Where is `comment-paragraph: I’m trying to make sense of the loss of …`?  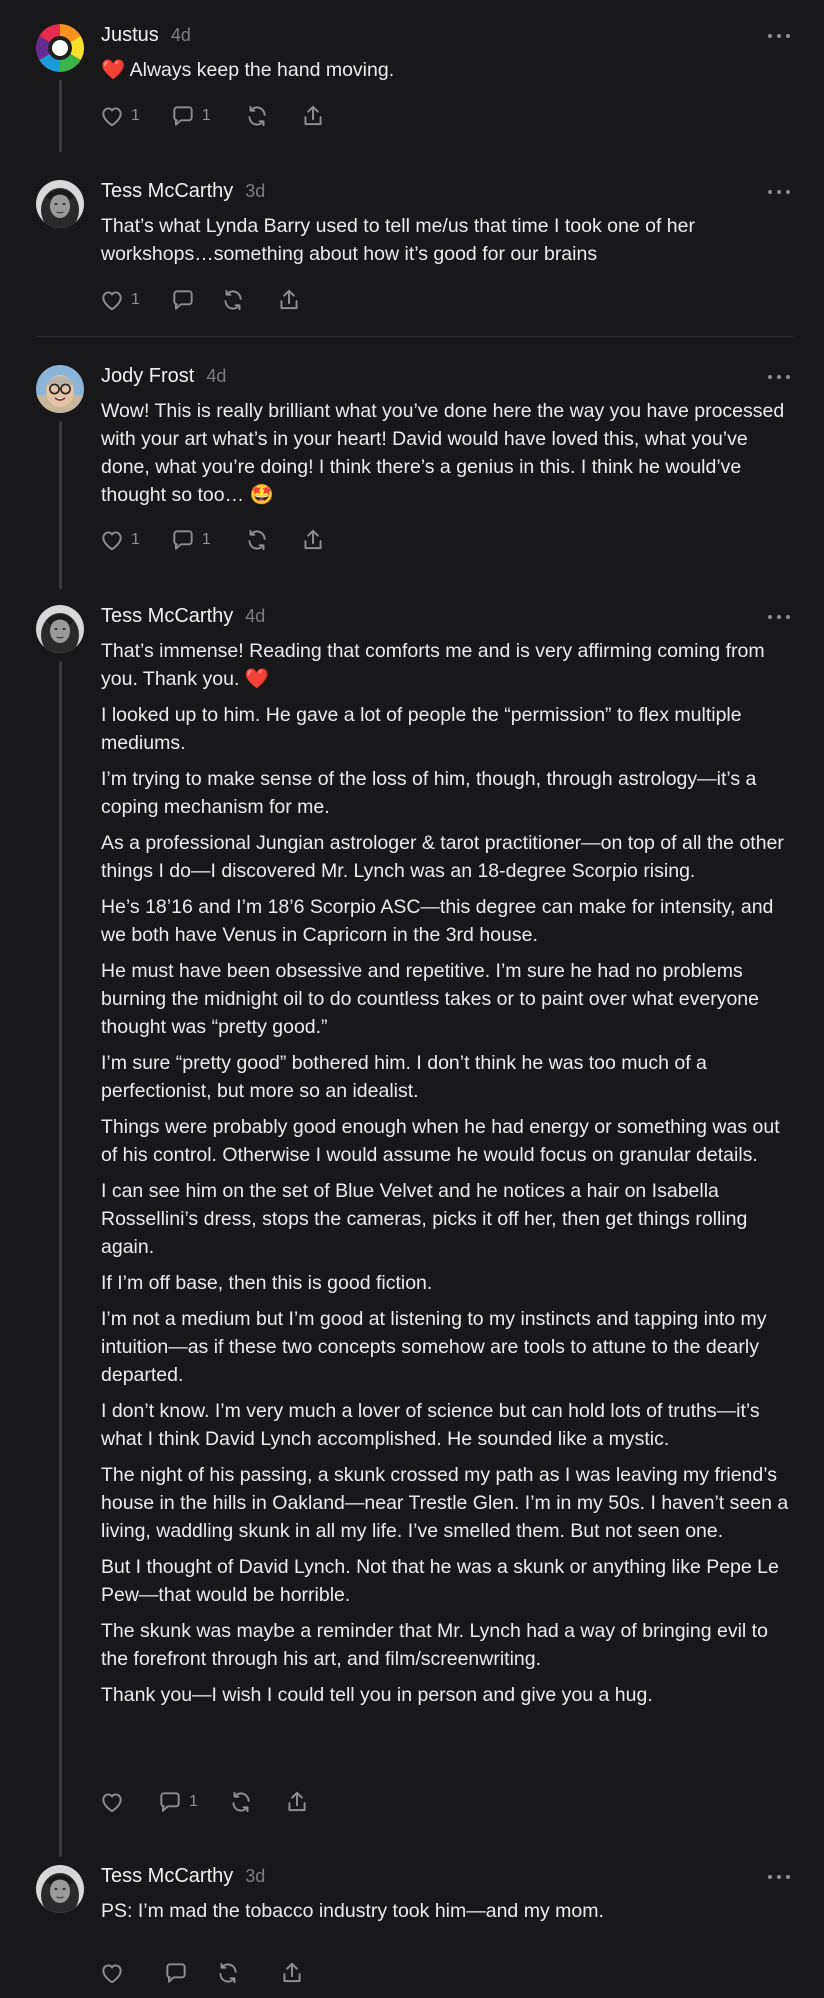
comment-paragraph: I’m trying to make sense of the loss of … is located at coordinates (429, 793).